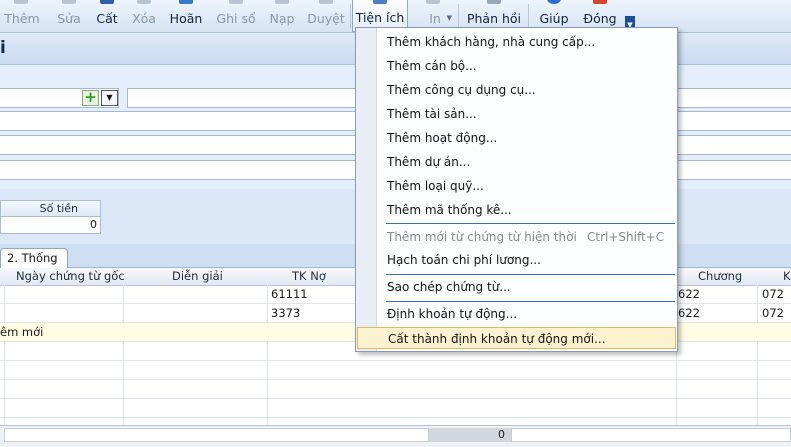  What do you see at coordinates (326, 2) in the screenshot?
I see `approve-icon` at bounding box center [326, 2].